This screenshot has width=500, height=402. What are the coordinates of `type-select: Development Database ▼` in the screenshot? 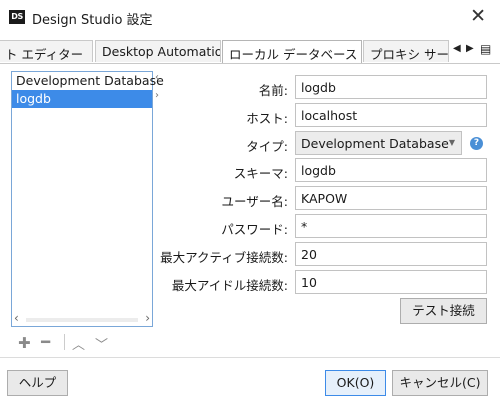 It's located at (378, 143).